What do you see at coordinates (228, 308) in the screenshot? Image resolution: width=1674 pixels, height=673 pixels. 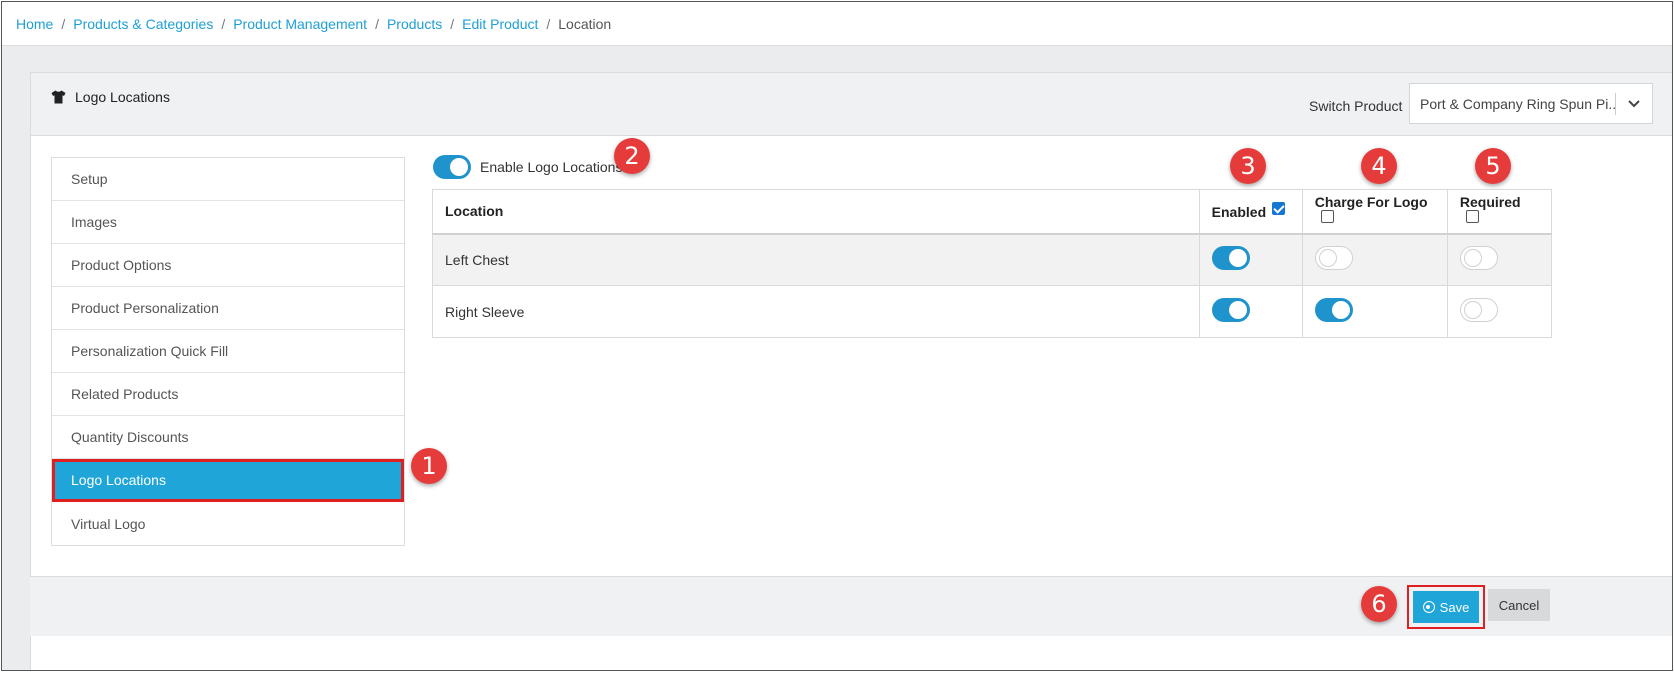 I see `sidebar-item-product-personalization: Product Personalization` at bounding box center [228, 308].